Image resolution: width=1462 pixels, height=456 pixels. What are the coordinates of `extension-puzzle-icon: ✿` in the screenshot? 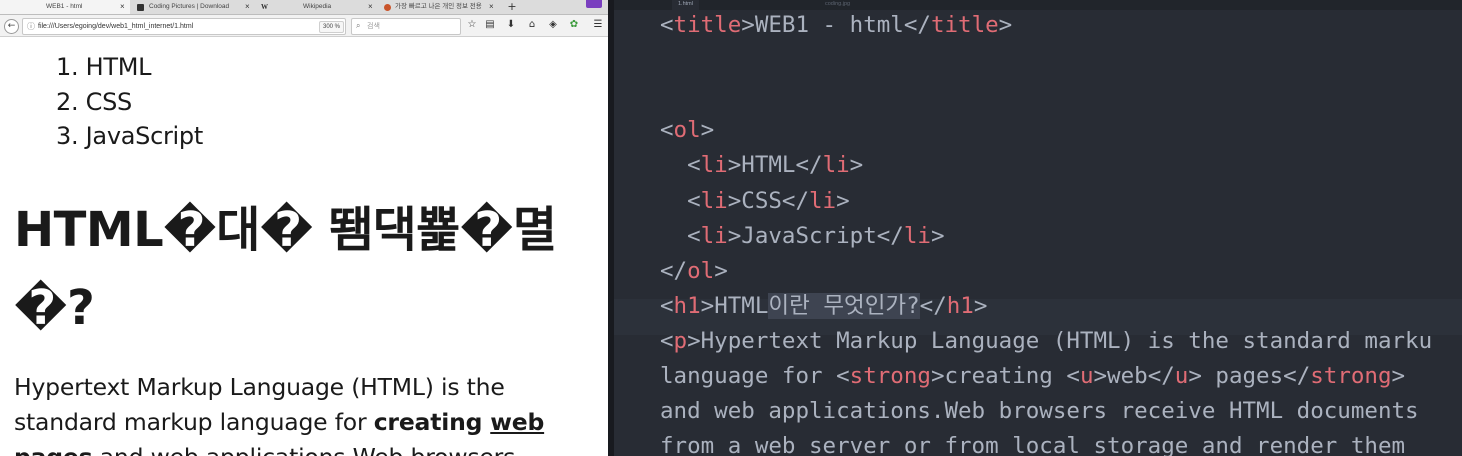 It's located at (574, 25).